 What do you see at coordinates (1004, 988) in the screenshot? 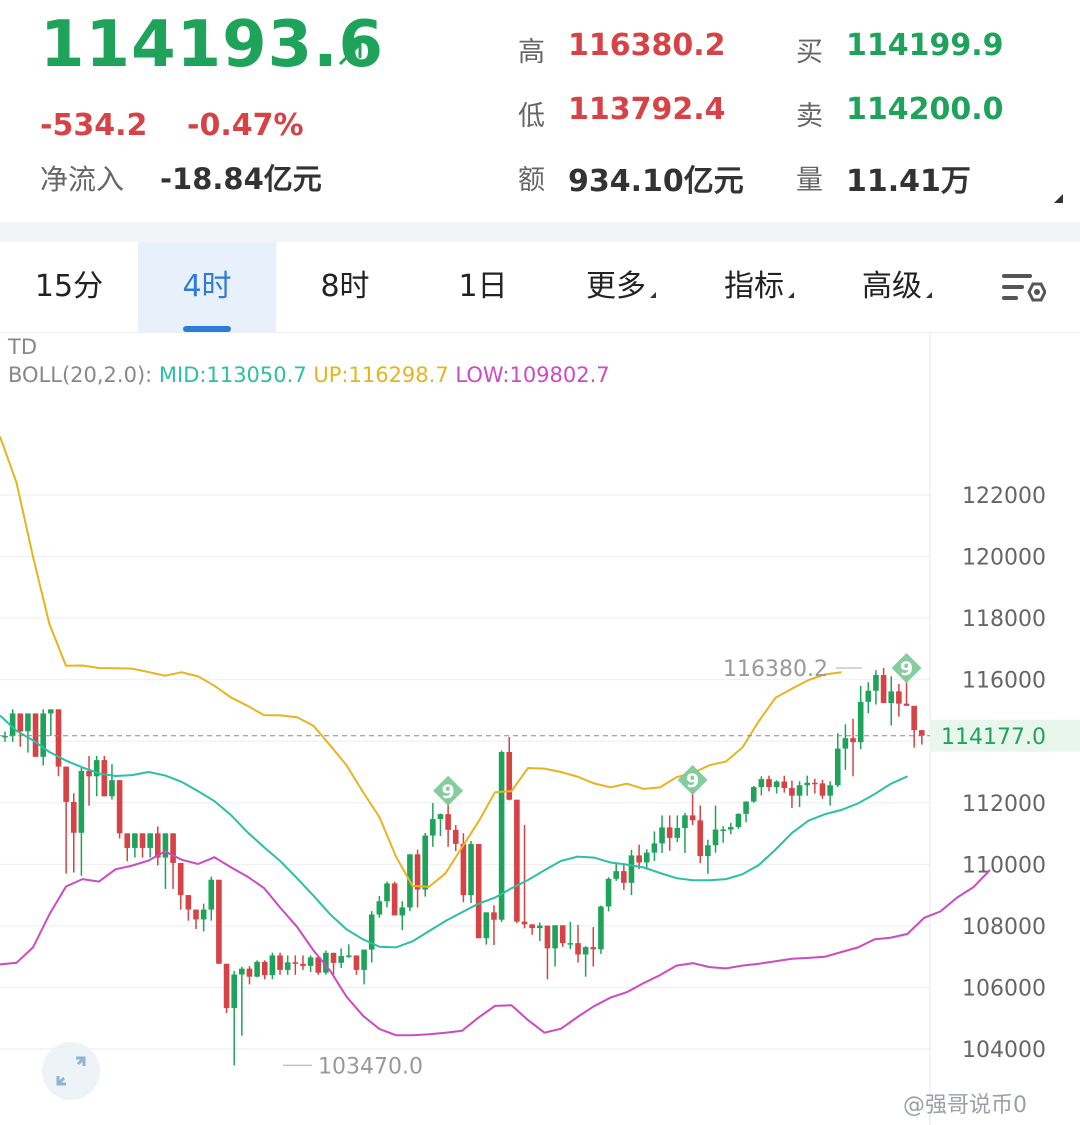
I see `y-tick-label: 106000` at bounding box center [1004, 988].